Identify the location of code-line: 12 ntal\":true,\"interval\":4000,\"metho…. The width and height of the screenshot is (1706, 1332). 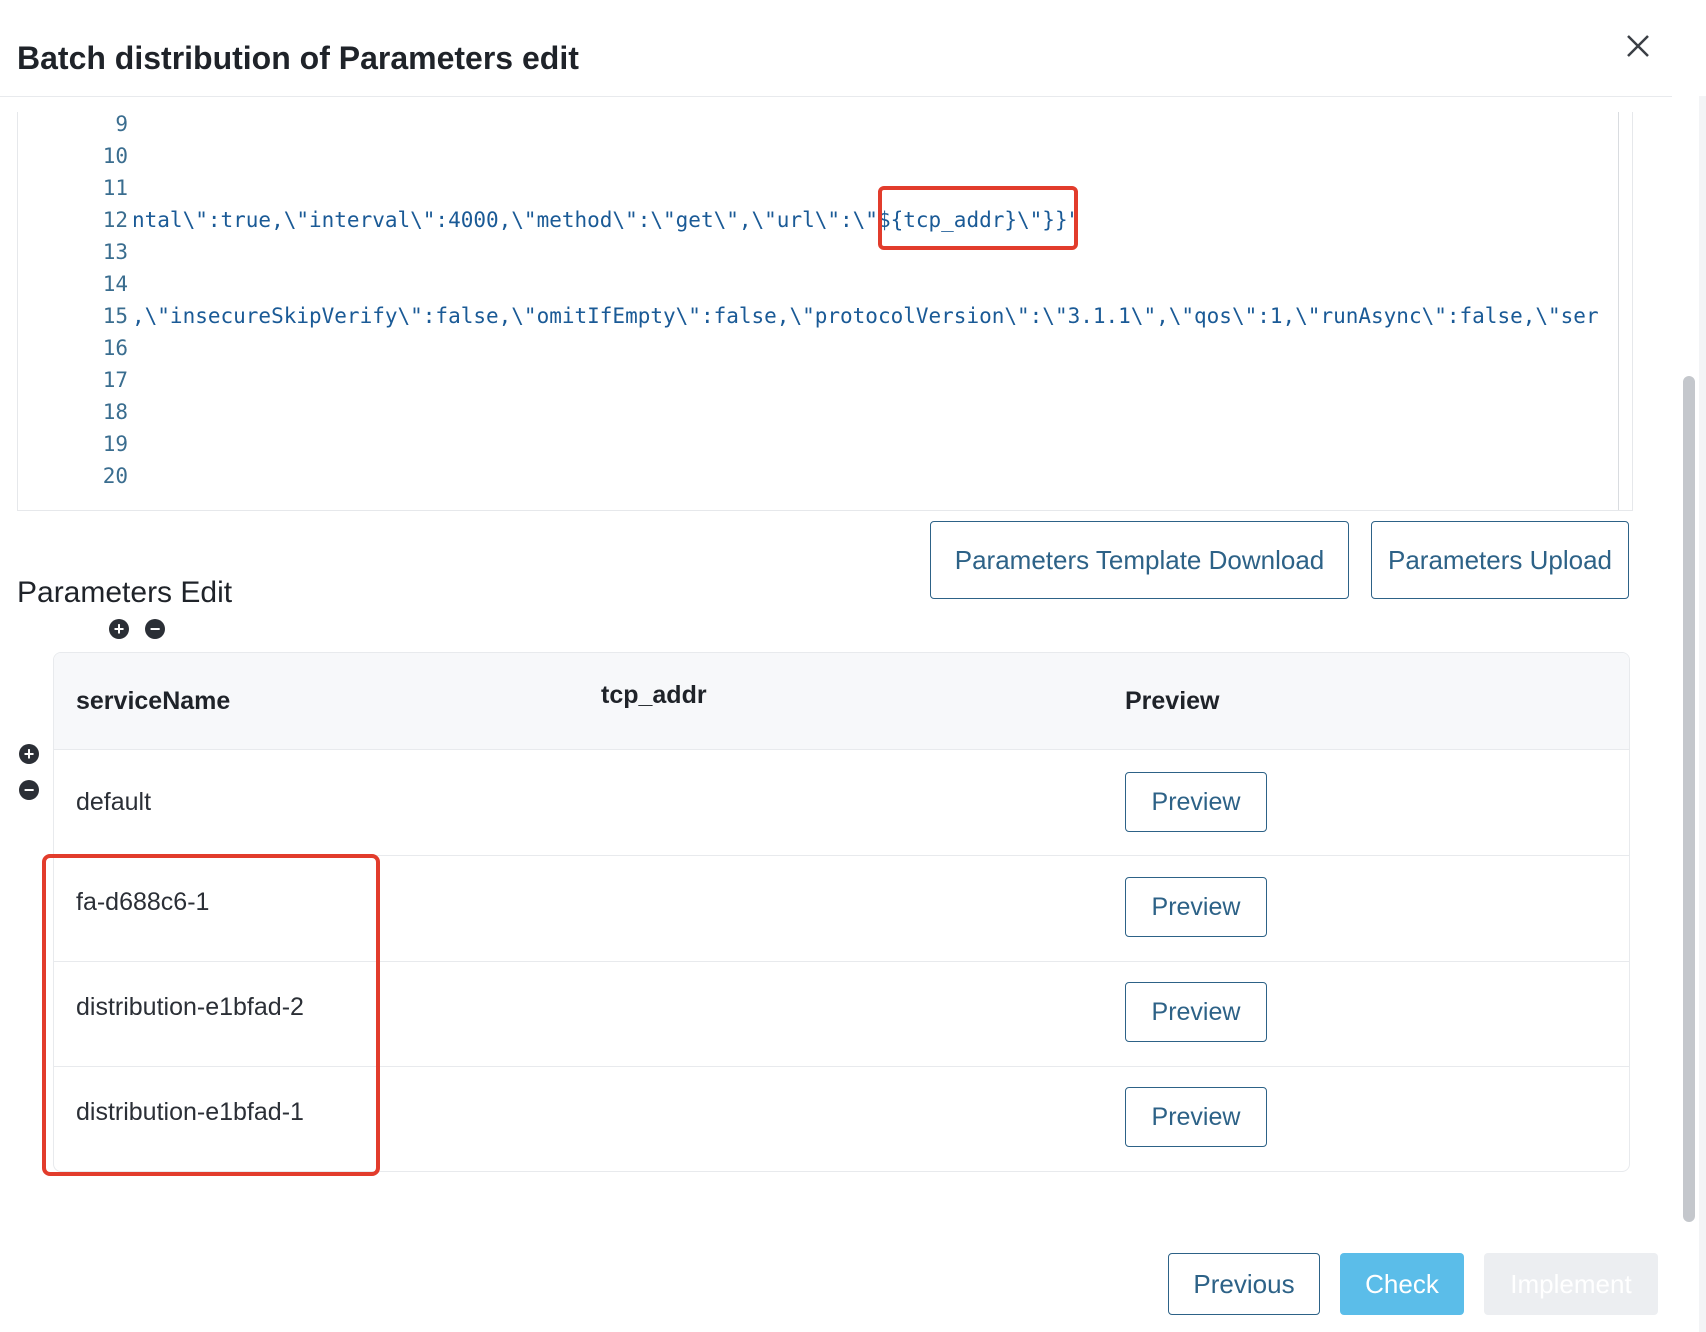
(825, 224).